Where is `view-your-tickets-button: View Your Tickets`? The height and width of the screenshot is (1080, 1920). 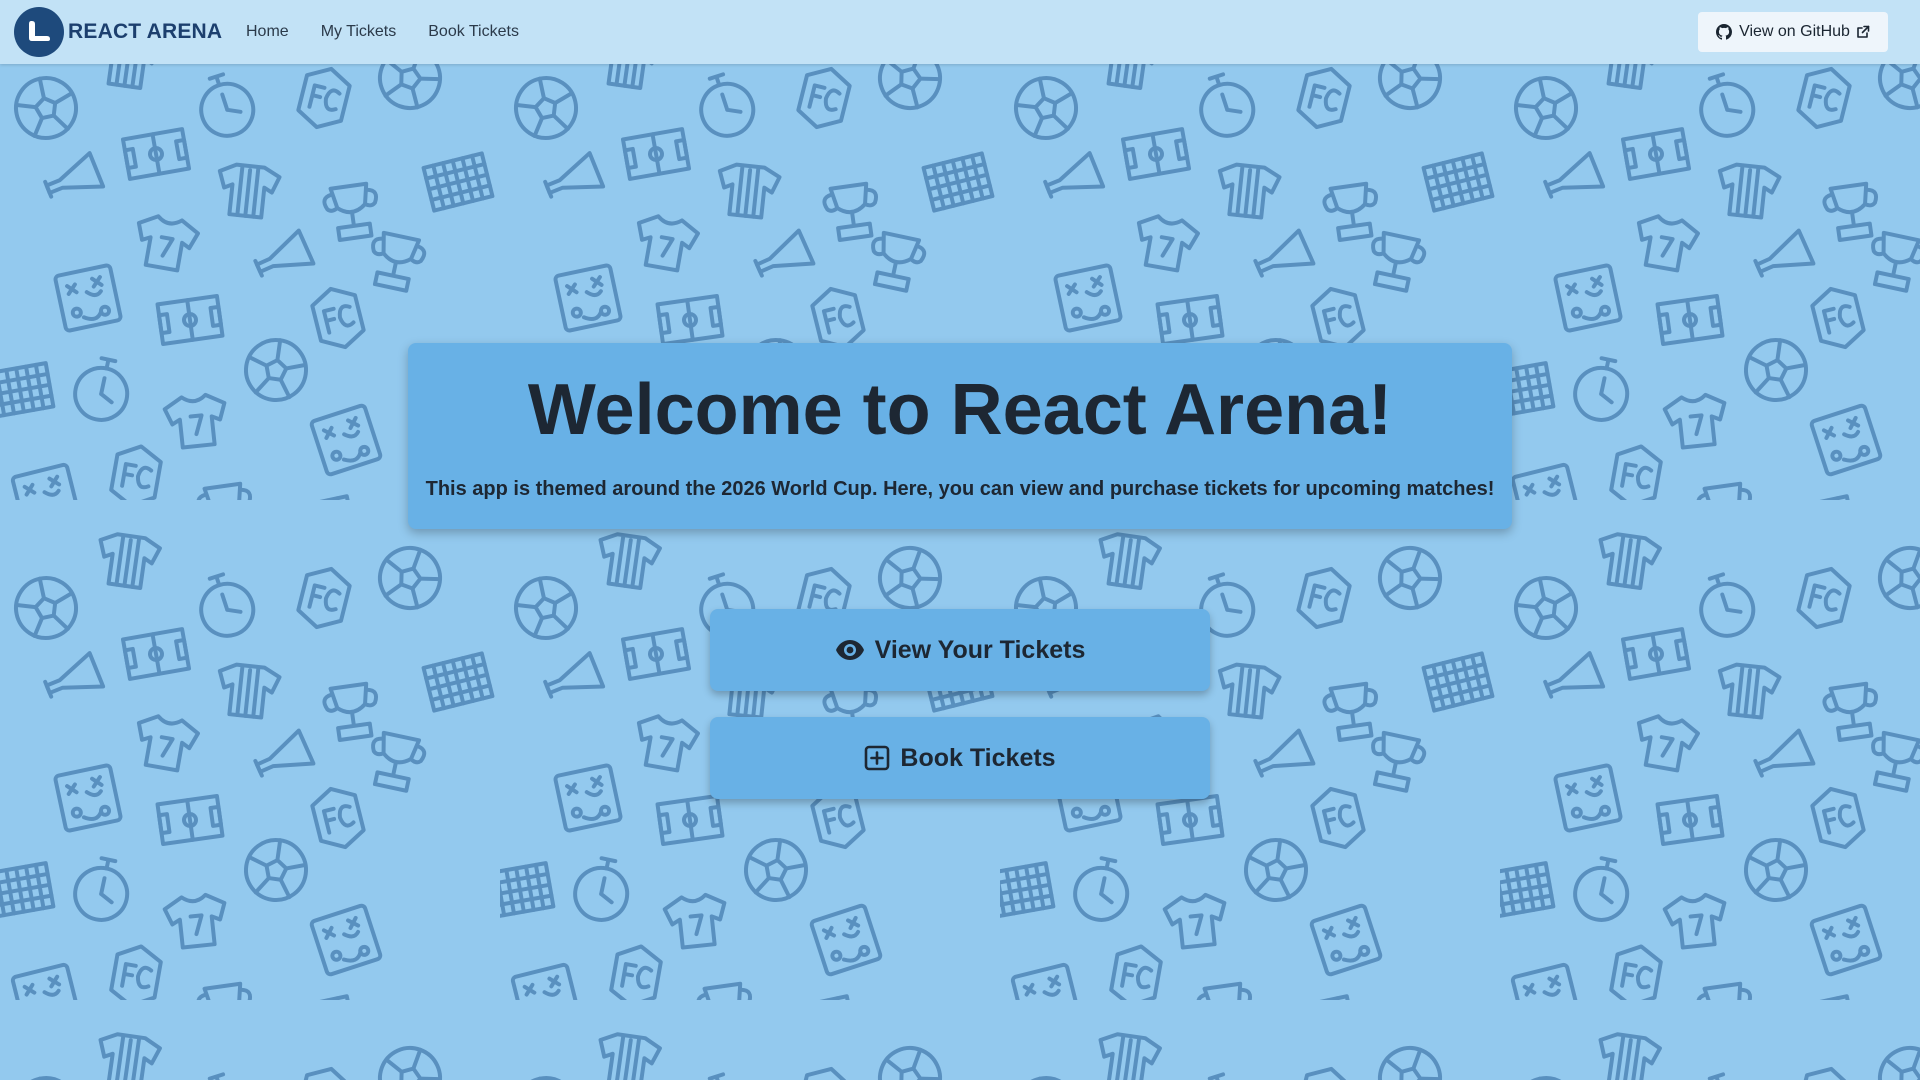
view-your-tickets-button: View Your Tickets is located at coordinates (960, 650).